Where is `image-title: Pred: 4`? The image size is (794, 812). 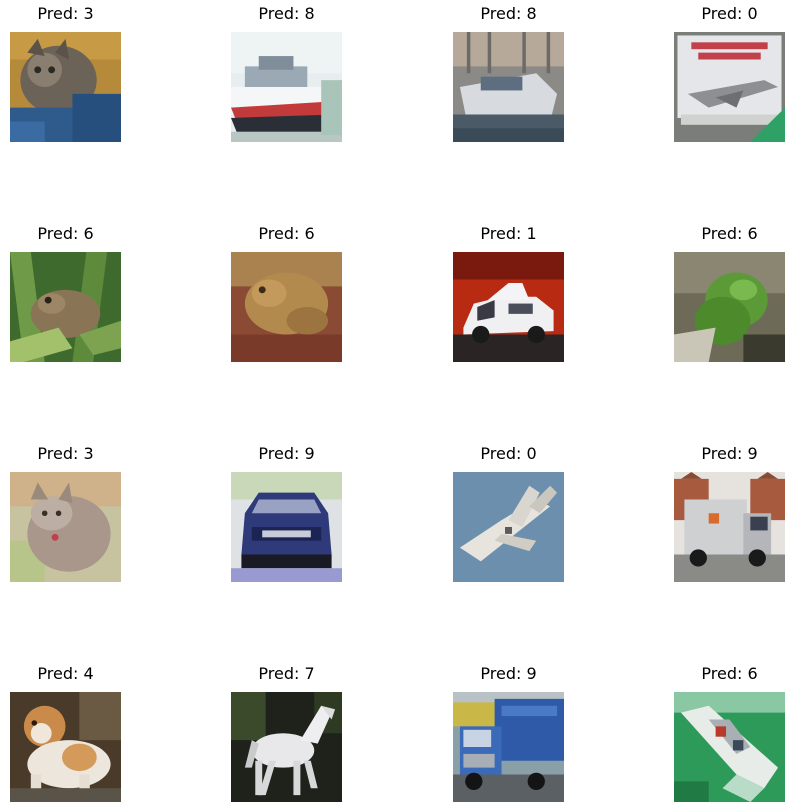 image-title: Pred: 4 is located at coordinates (65, 673).